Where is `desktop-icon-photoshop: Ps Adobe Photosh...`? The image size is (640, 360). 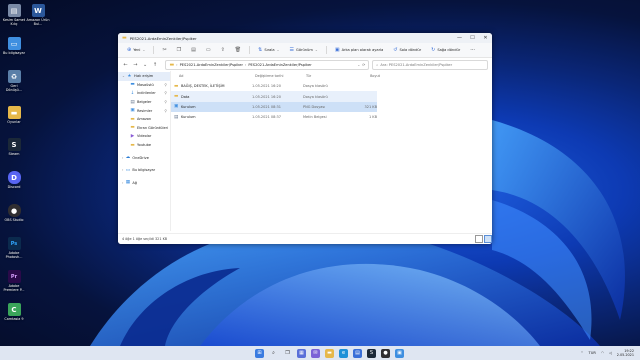
desktop-icon-photoshop: Ps Adobe Photosh... is located at coordinates (14, 248).